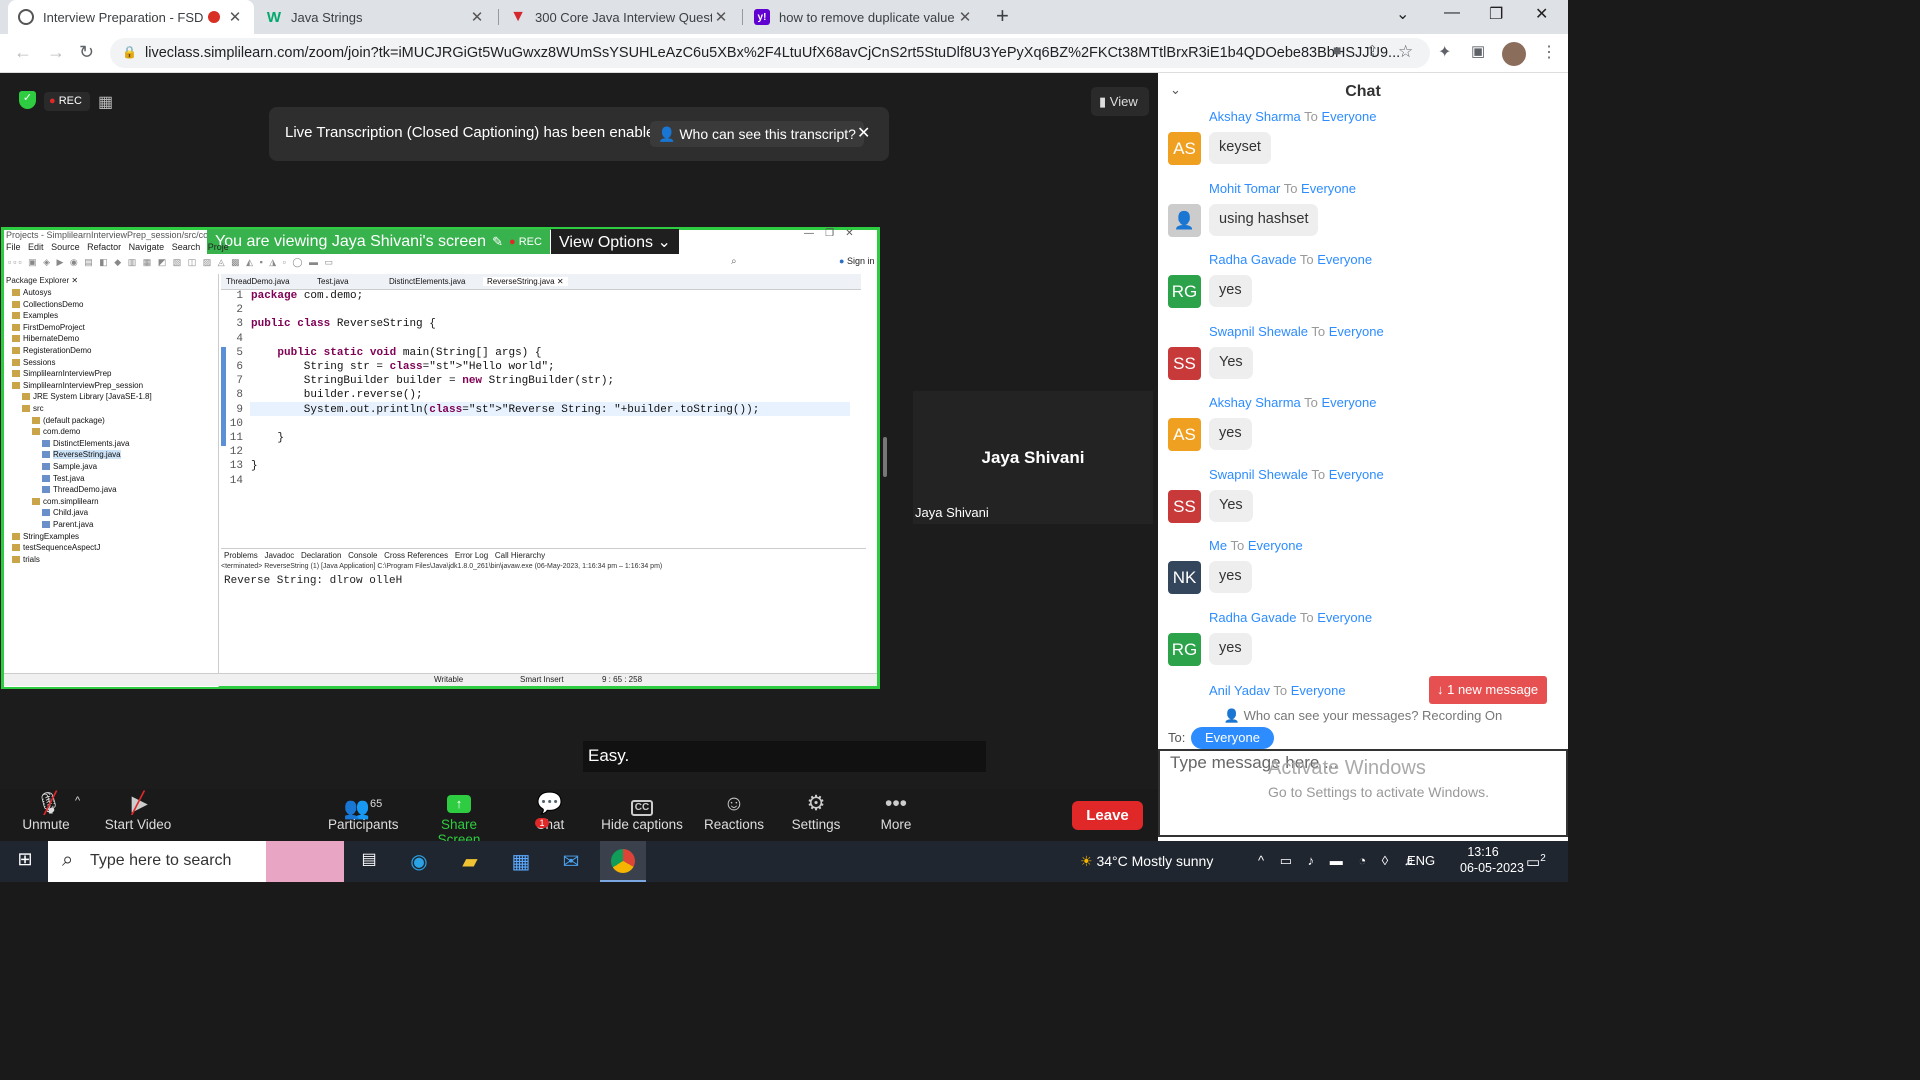  What do you see at coordinates (1218, 545) in the screenshot?
I see `sender-name: Me` at bounding box center [1218, 545].